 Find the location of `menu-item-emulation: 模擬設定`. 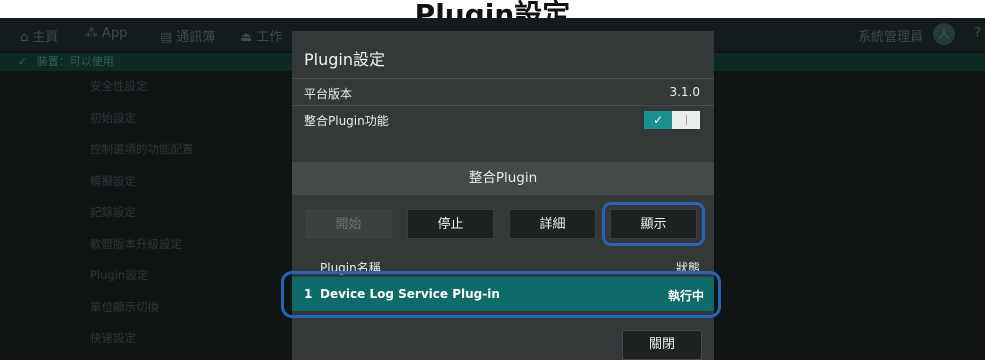

menu-item-emulation: 模擬設定 is located at coordinates (190, 182).